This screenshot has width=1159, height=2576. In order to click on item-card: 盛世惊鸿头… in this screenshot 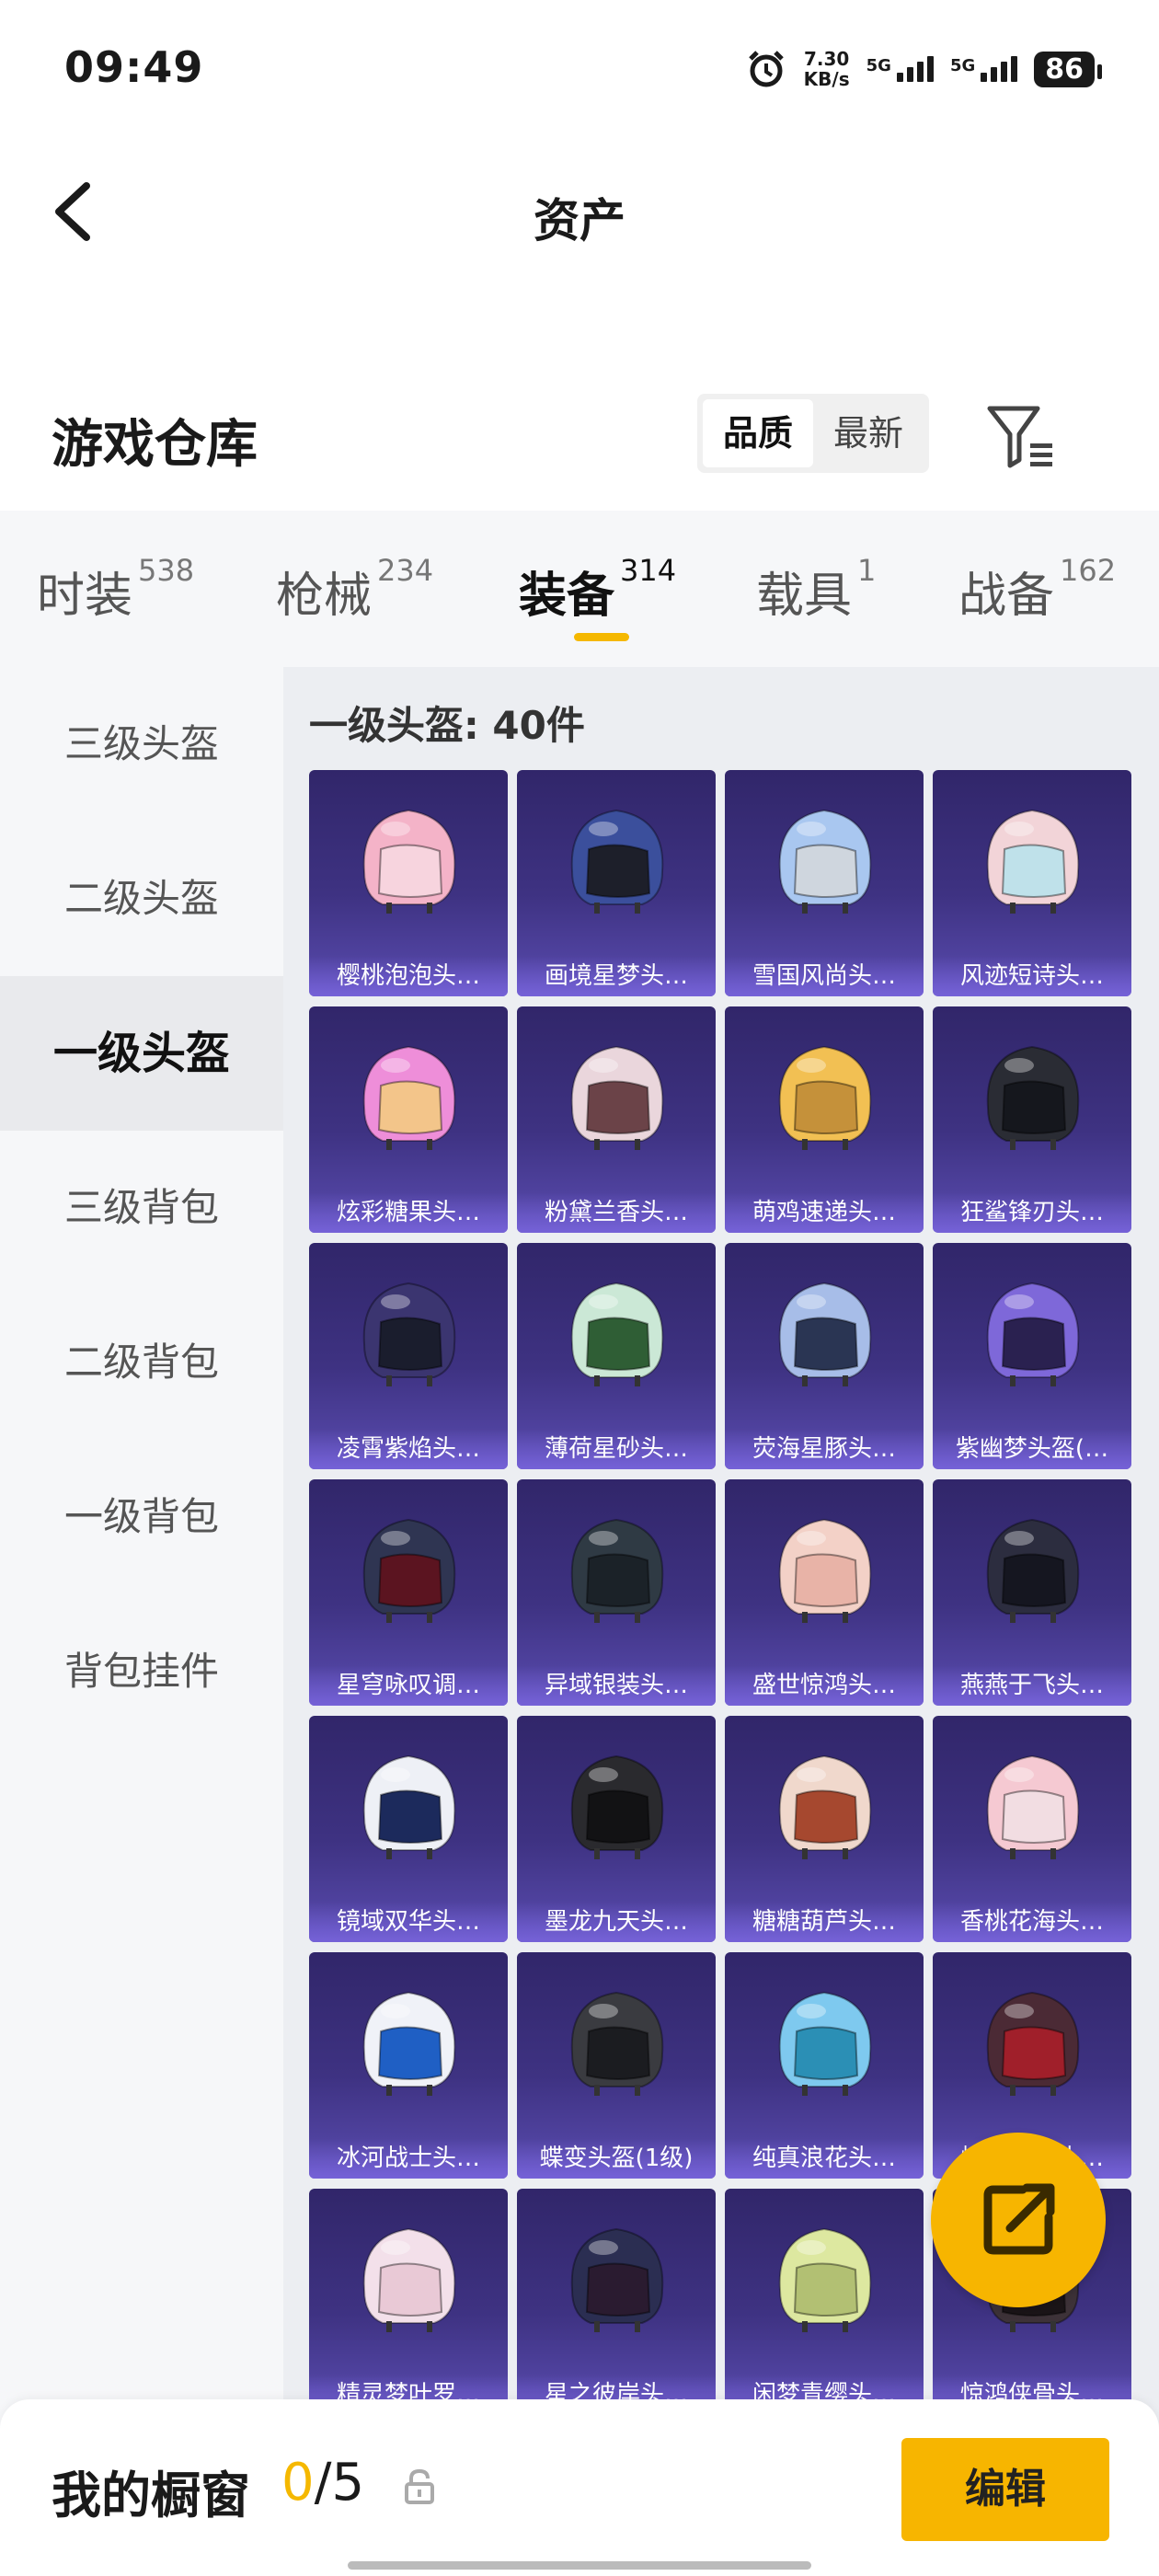, I will do `click(824, 1592)`.